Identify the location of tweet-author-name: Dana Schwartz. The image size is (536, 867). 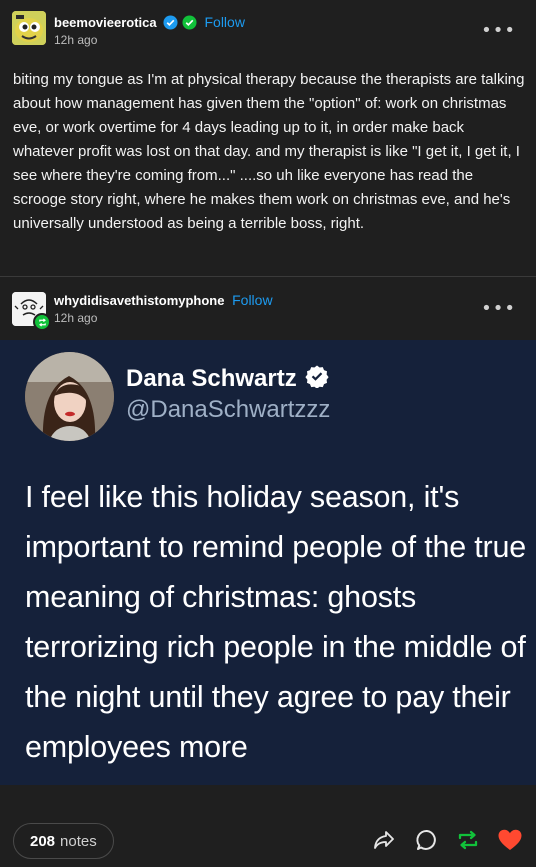
(227, 379).